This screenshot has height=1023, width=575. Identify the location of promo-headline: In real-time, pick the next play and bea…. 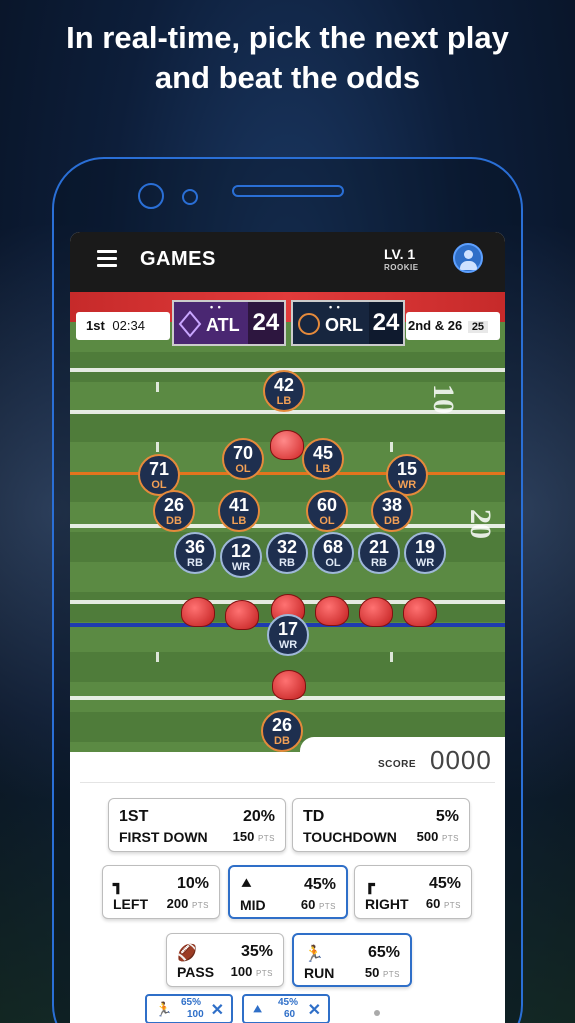
(287, 58).